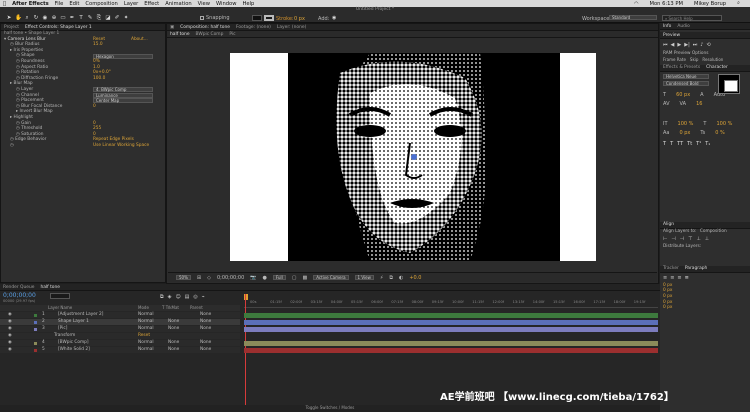 Image resolution: width=750 pixels, height=412 pixels. Describe the element at coordinates (710, 4) in the screenshot. I see `user-name: Mikey Borup` at that location.